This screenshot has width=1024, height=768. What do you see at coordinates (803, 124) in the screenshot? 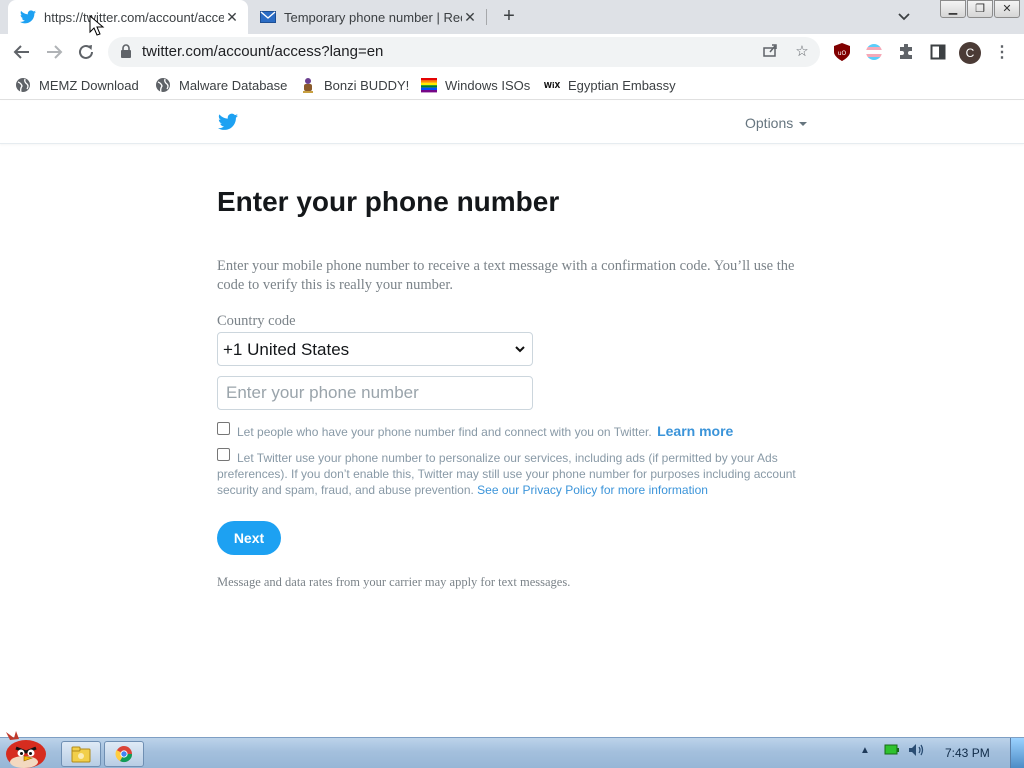
I see `caret-down-icon` at bounding box center [803, 124].